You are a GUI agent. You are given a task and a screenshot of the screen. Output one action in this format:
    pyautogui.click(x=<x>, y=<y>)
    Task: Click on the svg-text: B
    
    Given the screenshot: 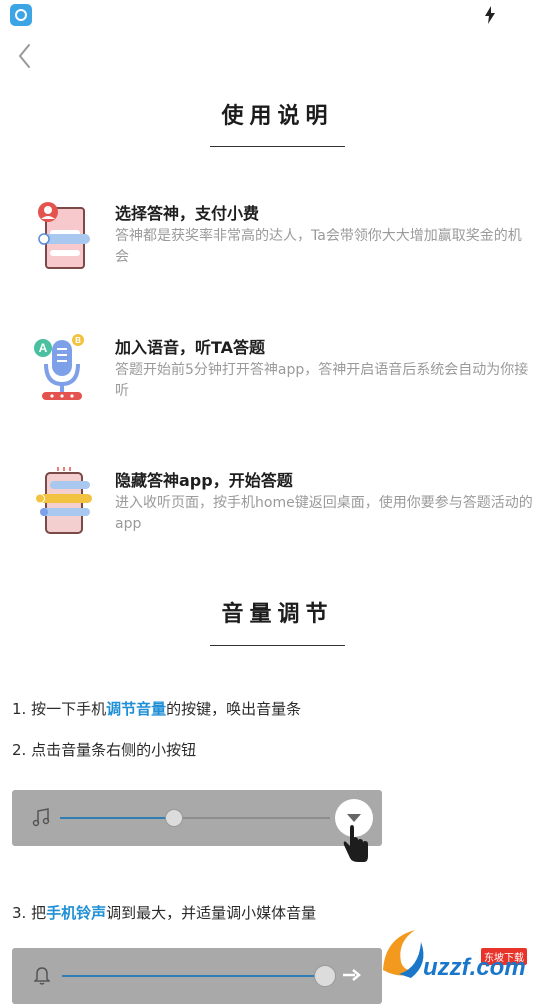 What is the action you would take?
    pyautogui.click(x=78, y=340)
    